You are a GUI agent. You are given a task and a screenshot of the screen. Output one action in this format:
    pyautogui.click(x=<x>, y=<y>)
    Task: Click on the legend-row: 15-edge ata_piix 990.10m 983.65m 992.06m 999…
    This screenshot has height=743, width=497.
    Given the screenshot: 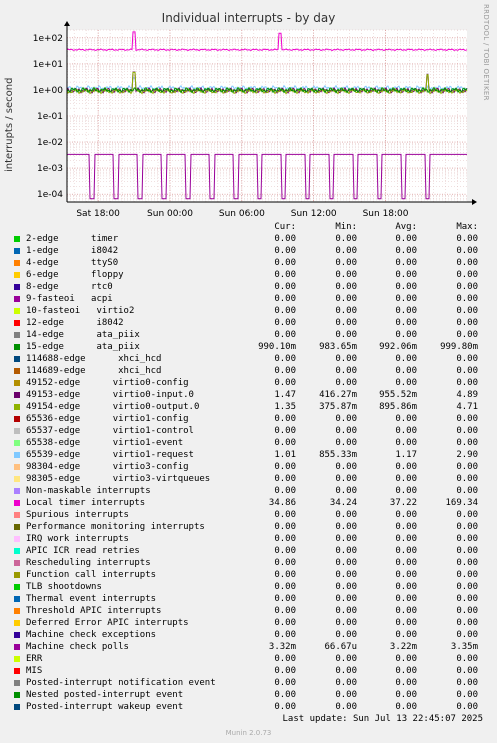 What is the action you would take?
    pyautogui.click(x=248, y=348)
    